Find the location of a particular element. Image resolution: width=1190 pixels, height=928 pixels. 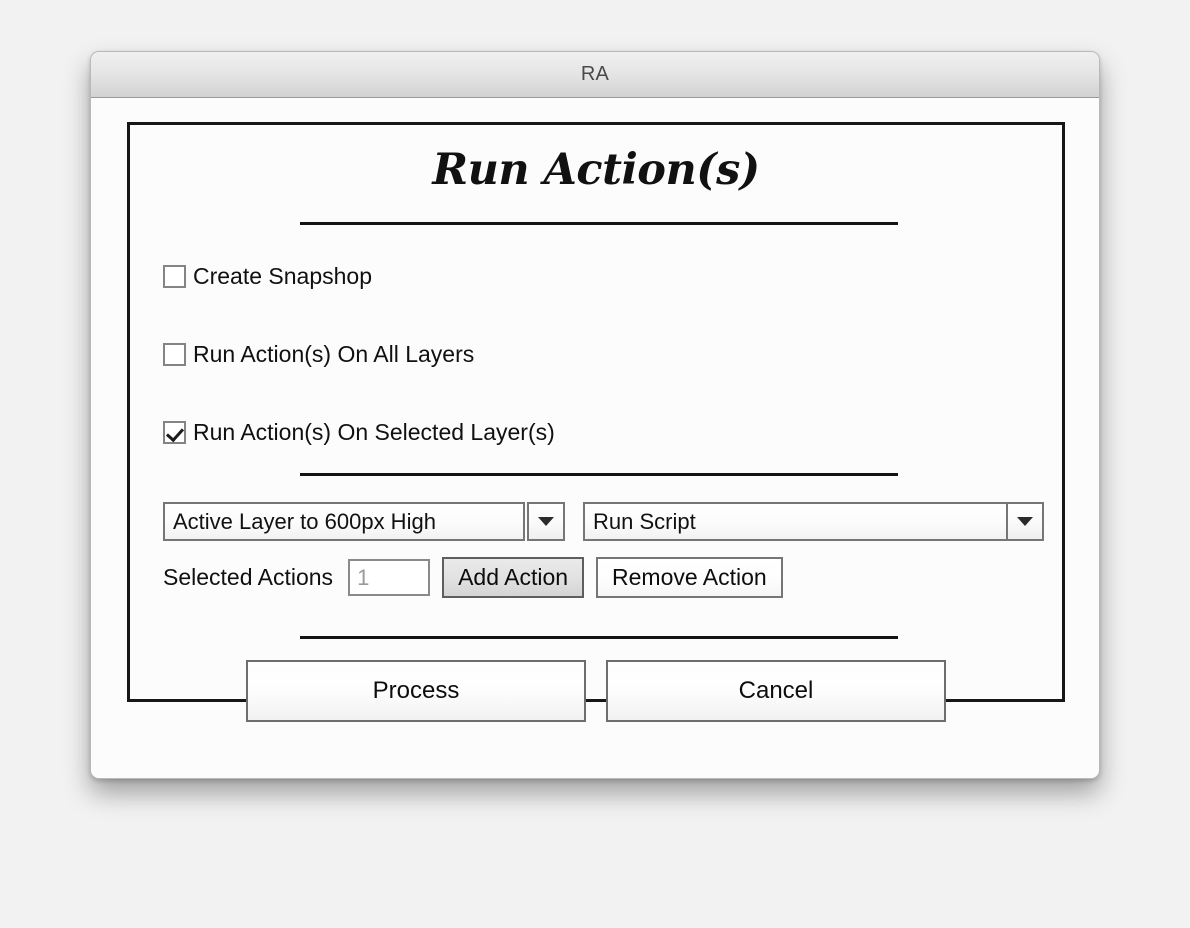

remove-action-button: Remove Action is located at coordinates (689, 577).